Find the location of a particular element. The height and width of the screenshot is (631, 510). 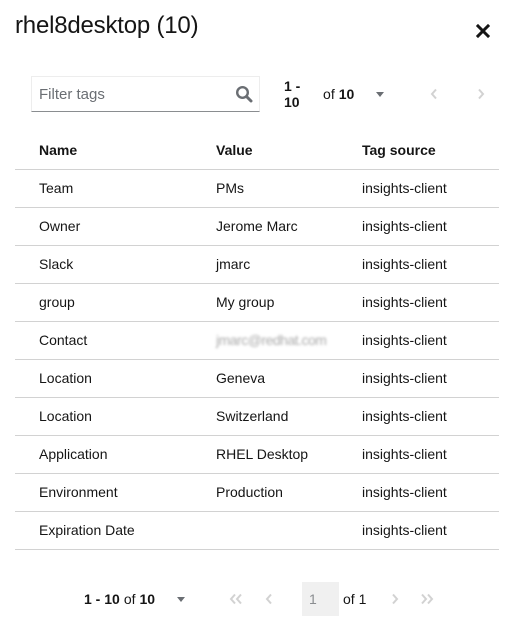

tag-name-cell-text: Expiration Date is located at coordinates (87, 530).